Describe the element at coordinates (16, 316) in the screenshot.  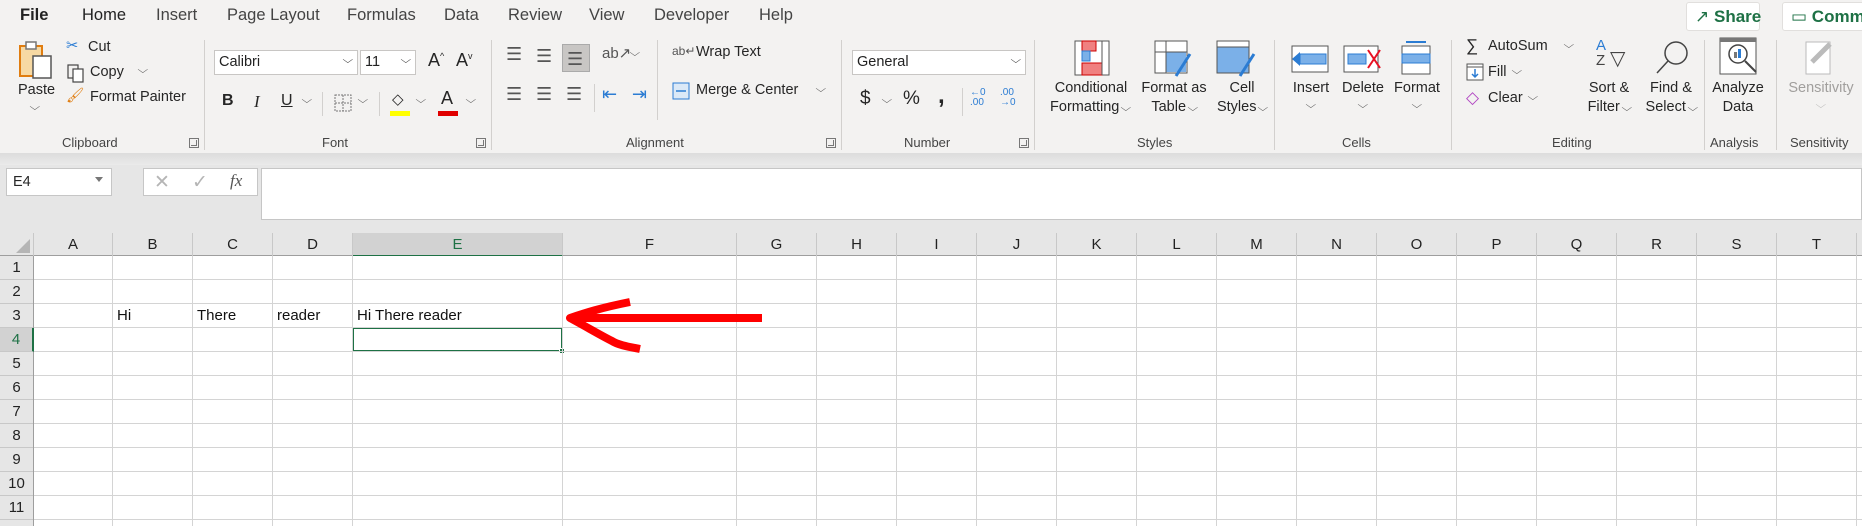
I see `row-header-3: 3` at that location.